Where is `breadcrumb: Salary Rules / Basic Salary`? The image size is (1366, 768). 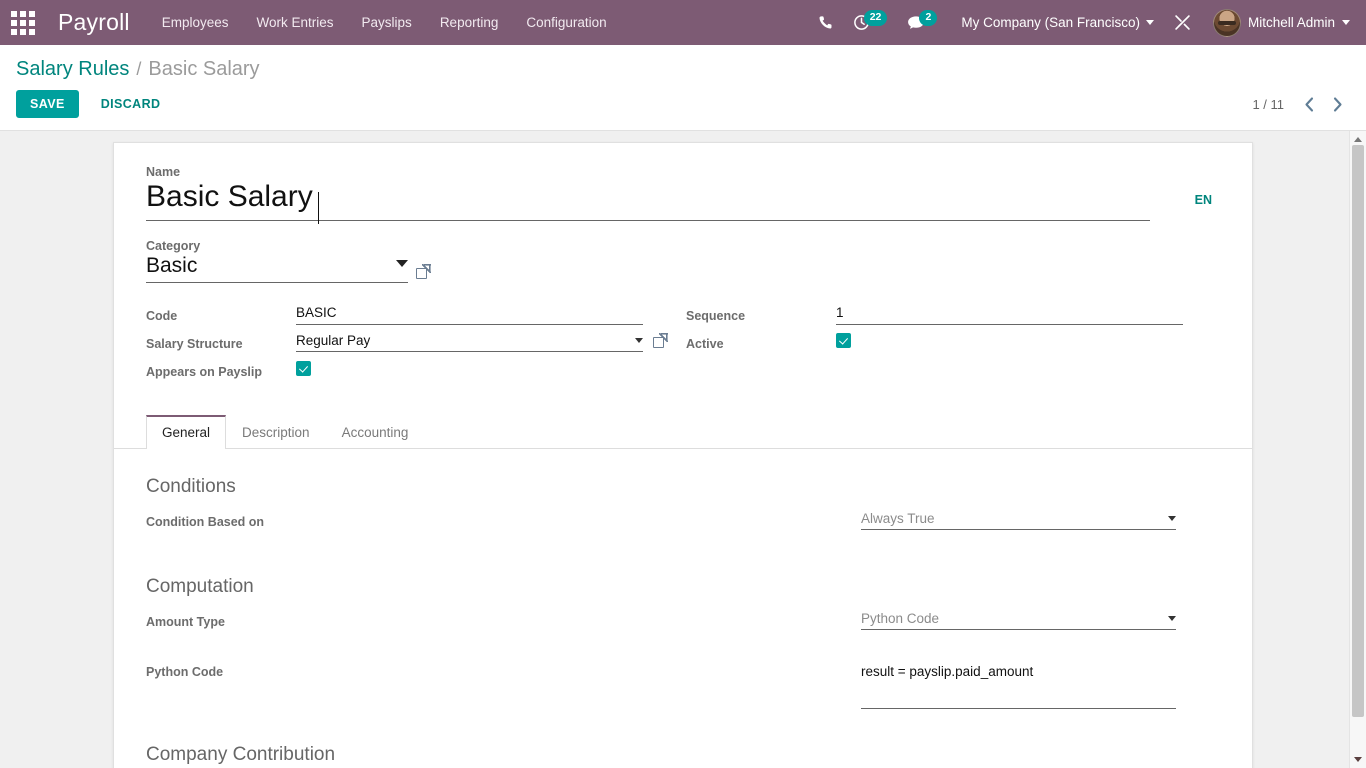
breadcrumb: Salary Rules / Basic Salary is located at coordinates (683, 63).